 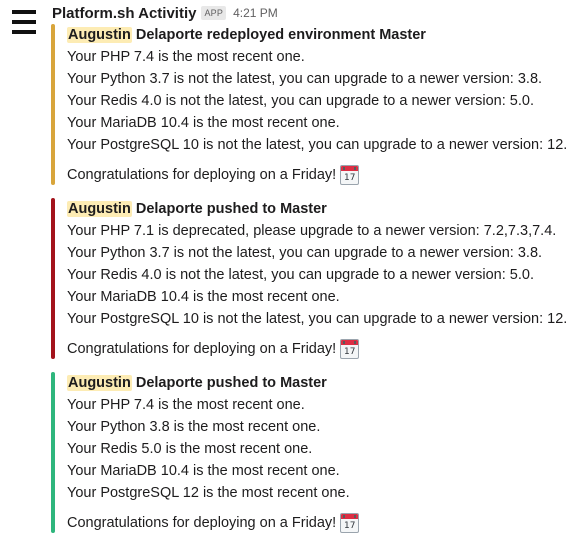 What do you see at coordinates (278, 35) in the screenshot?
I see `attachment-title-text: Delaporte redeployed environment Master` at bounding box center [278, 35].